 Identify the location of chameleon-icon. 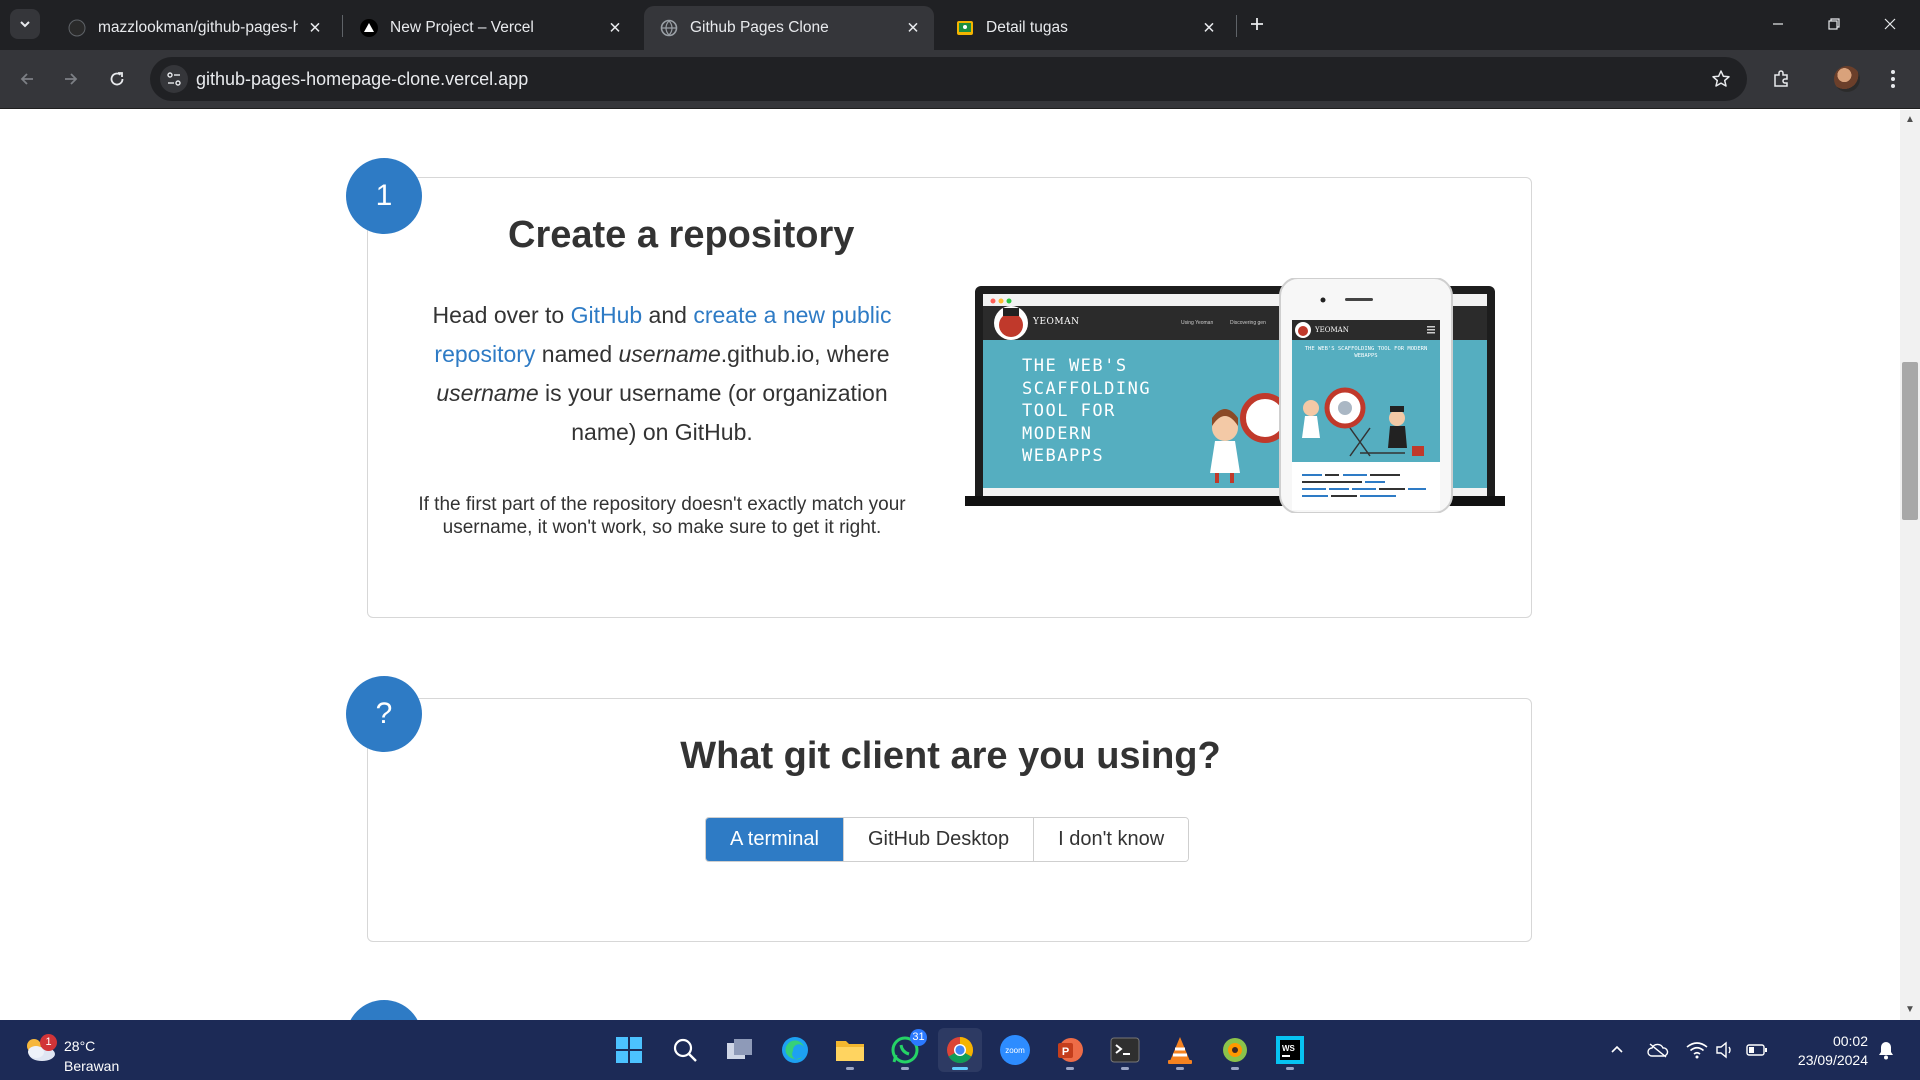
(1235, 1050).